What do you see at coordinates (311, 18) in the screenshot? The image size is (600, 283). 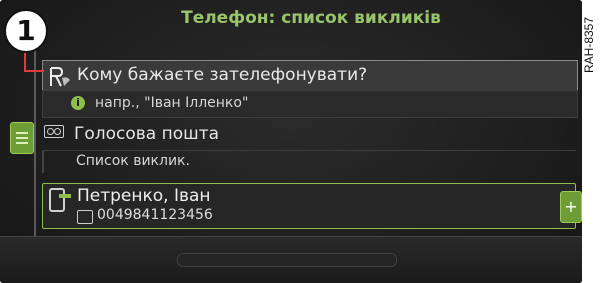 I see `page-title-text: Телефон: список викликів` at bounding box center [311, 18].